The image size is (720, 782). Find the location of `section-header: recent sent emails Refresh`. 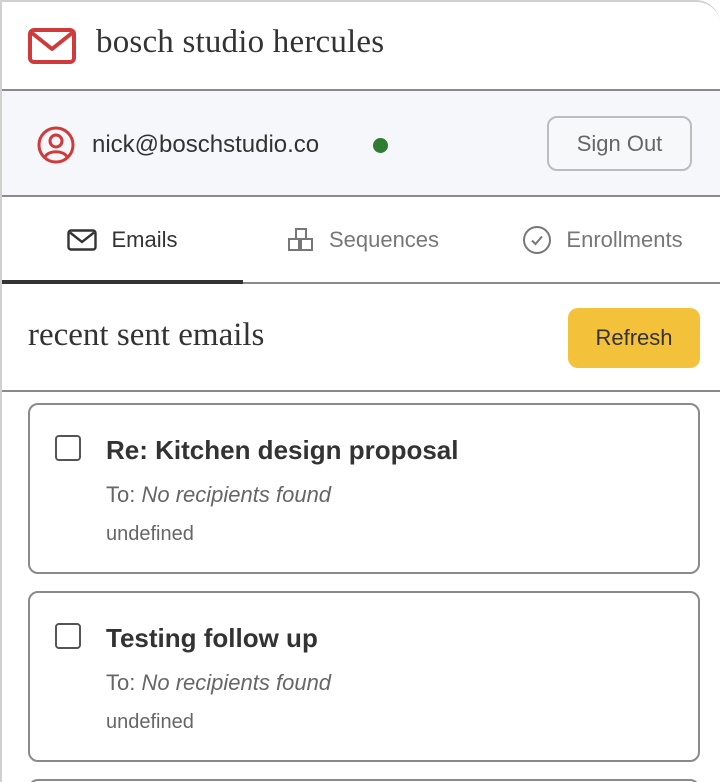

section-header: recent sent emails Refresh is located at coordinates (361, 338).